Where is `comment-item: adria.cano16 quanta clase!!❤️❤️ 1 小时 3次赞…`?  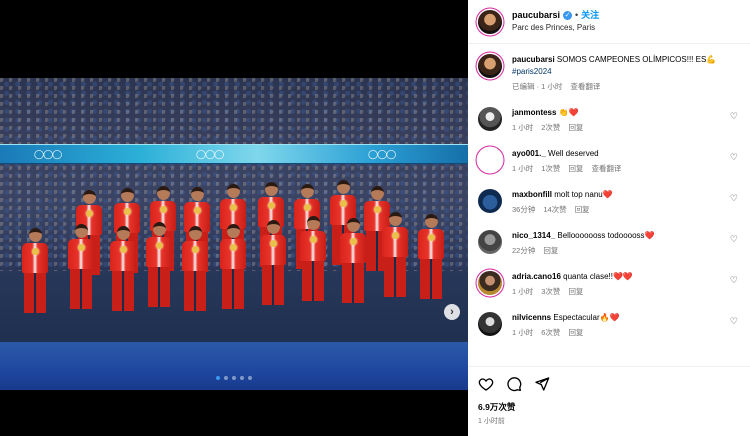 comment-item: adria.cano16 quanta clase!!❤️❤️ 1 小时 3次赞… is located at coordinates (609, 284).